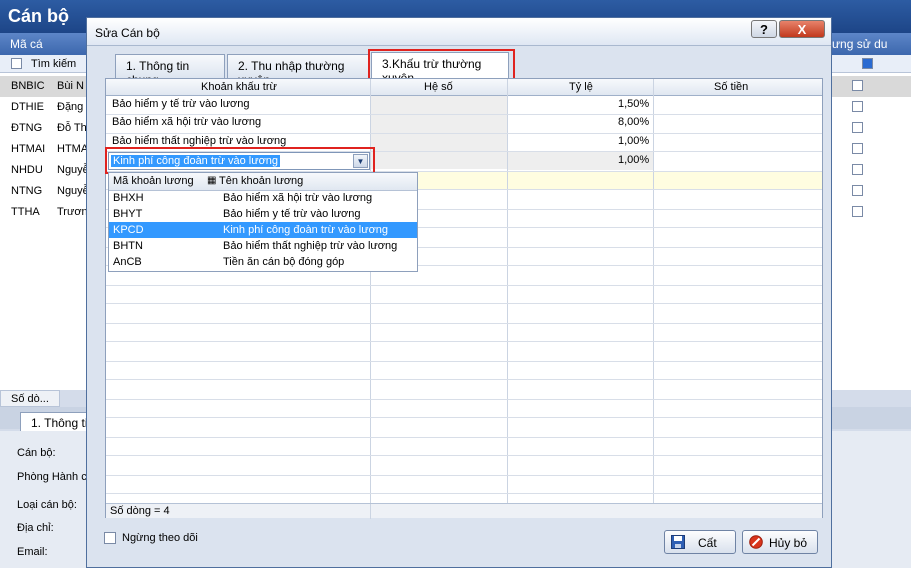 The width and height of the screenshot is (911, 568). Describe the element at coordinates (153, 181) in the screenshot. I see `dropdown-code-header: Mã khoản lương` at that location.